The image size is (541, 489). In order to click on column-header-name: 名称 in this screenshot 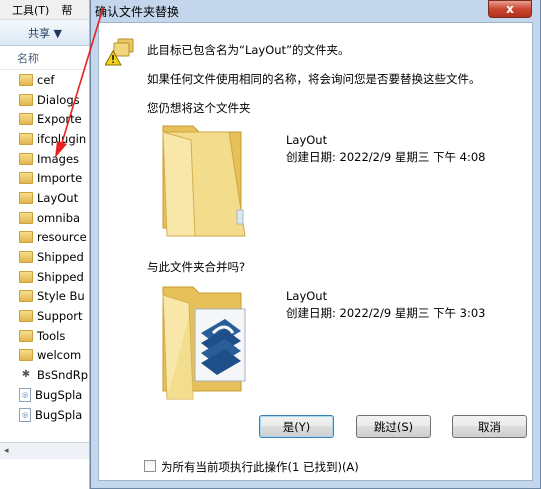, I will do `click(44, 58)`.